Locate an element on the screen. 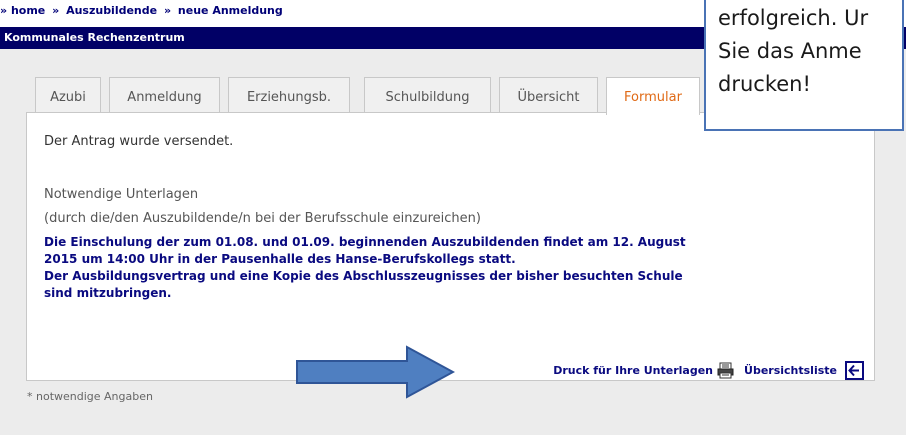  required-fields-note: * notwendige Angaben is located at coordinates (90, 396).